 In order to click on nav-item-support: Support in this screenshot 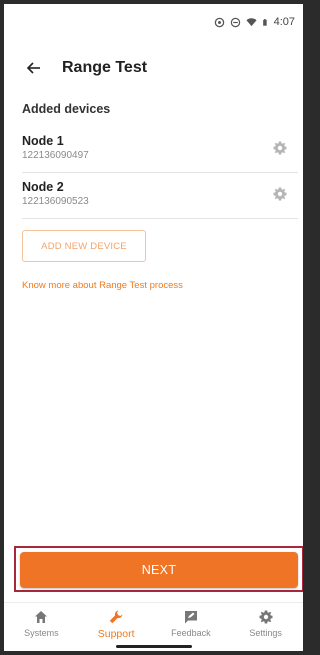, I will do `click(116, 624)`.